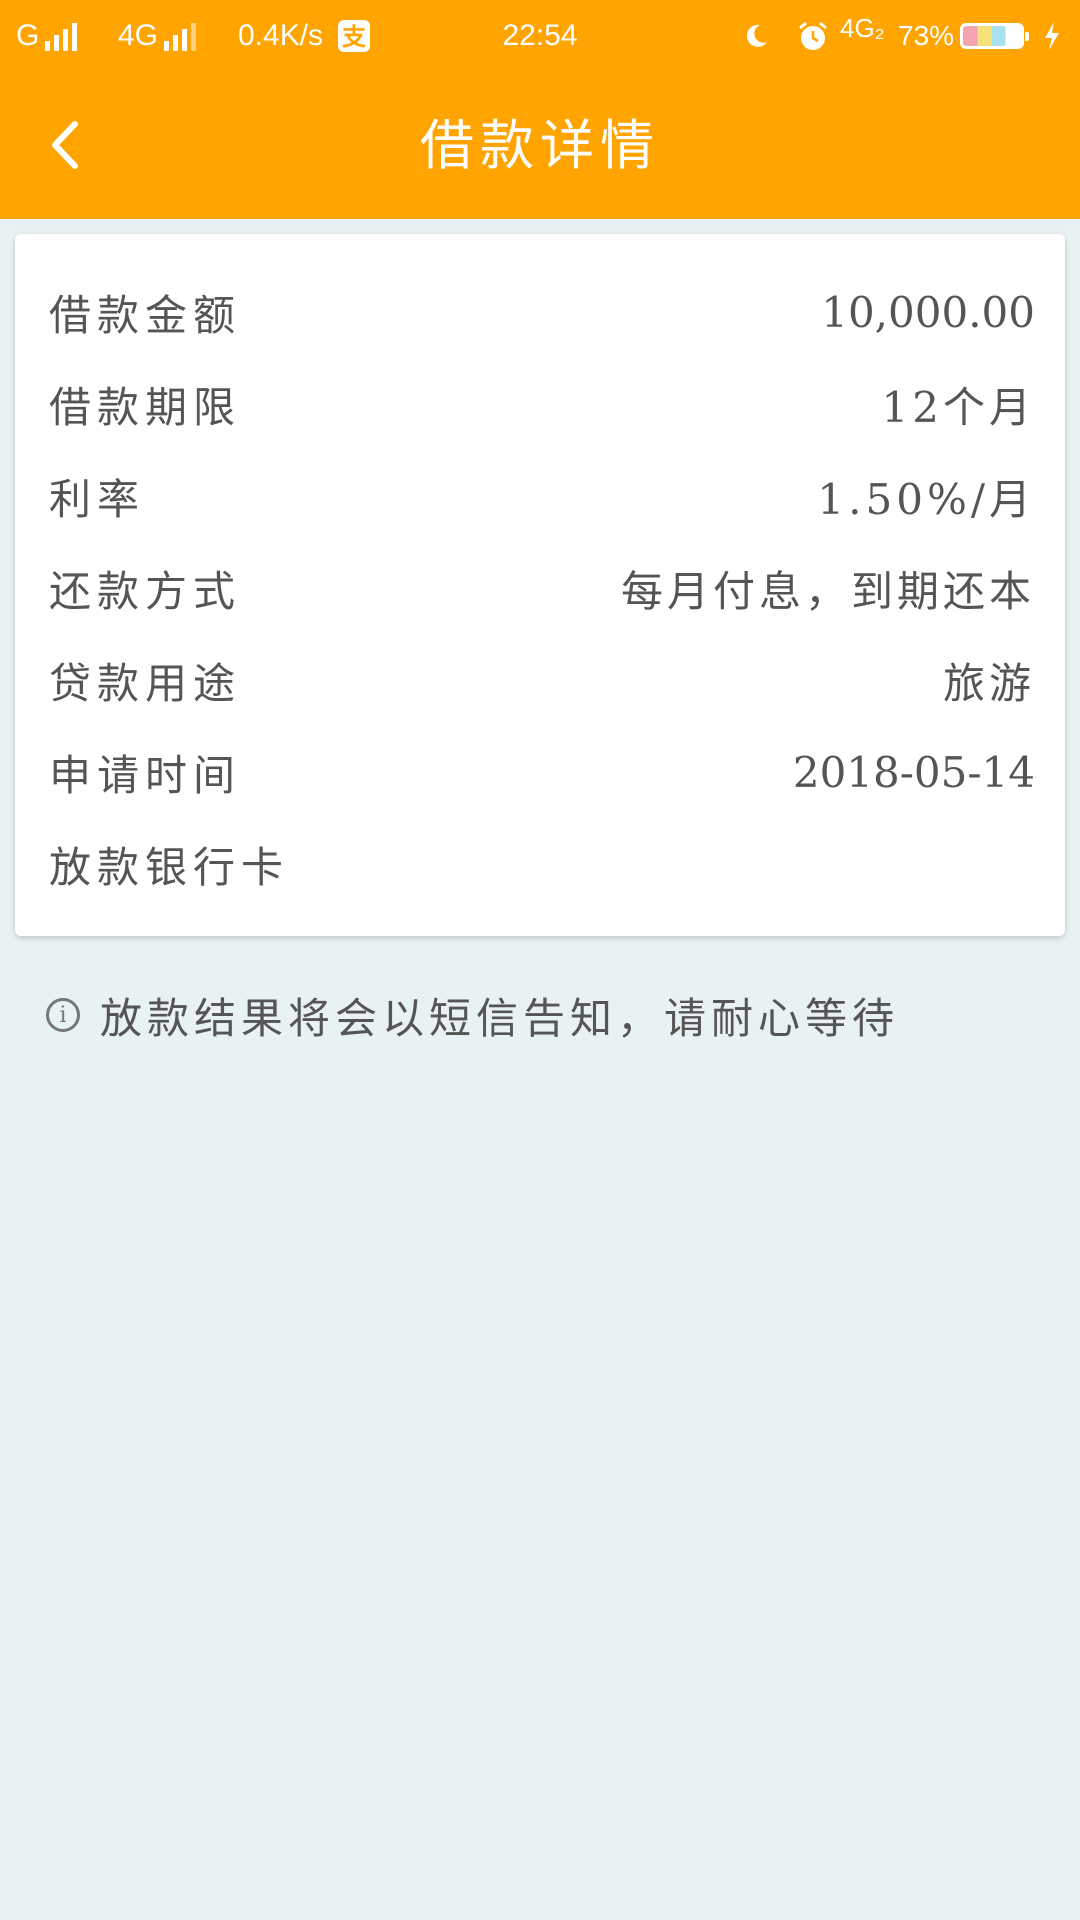 The height and width of the screenshot is (1920, 1080). What do you see at coordinates (813, 36) in the screenshot?
I see `alarm-icon` at bounding box center [813, 36].